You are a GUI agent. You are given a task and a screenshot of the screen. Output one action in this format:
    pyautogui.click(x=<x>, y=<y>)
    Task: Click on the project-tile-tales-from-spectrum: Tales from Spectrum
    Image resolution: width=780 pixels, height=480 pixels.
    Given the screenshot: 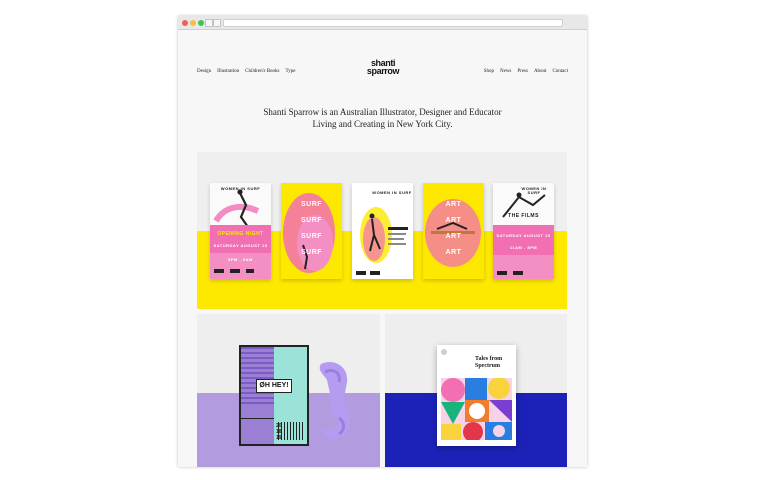 What is the action you would take?
    pyautogui.click(x=476, y=390)
    